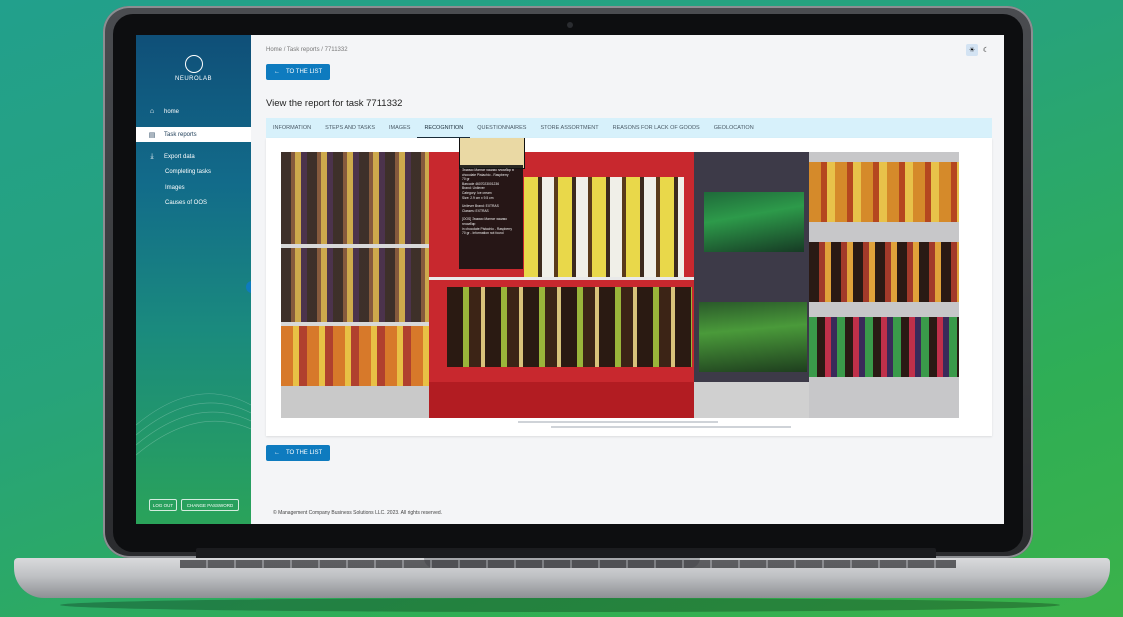 This screenshot has width=1123, height=617. I want to click on sidebar-subitem-images: Images, so click(175, 188).